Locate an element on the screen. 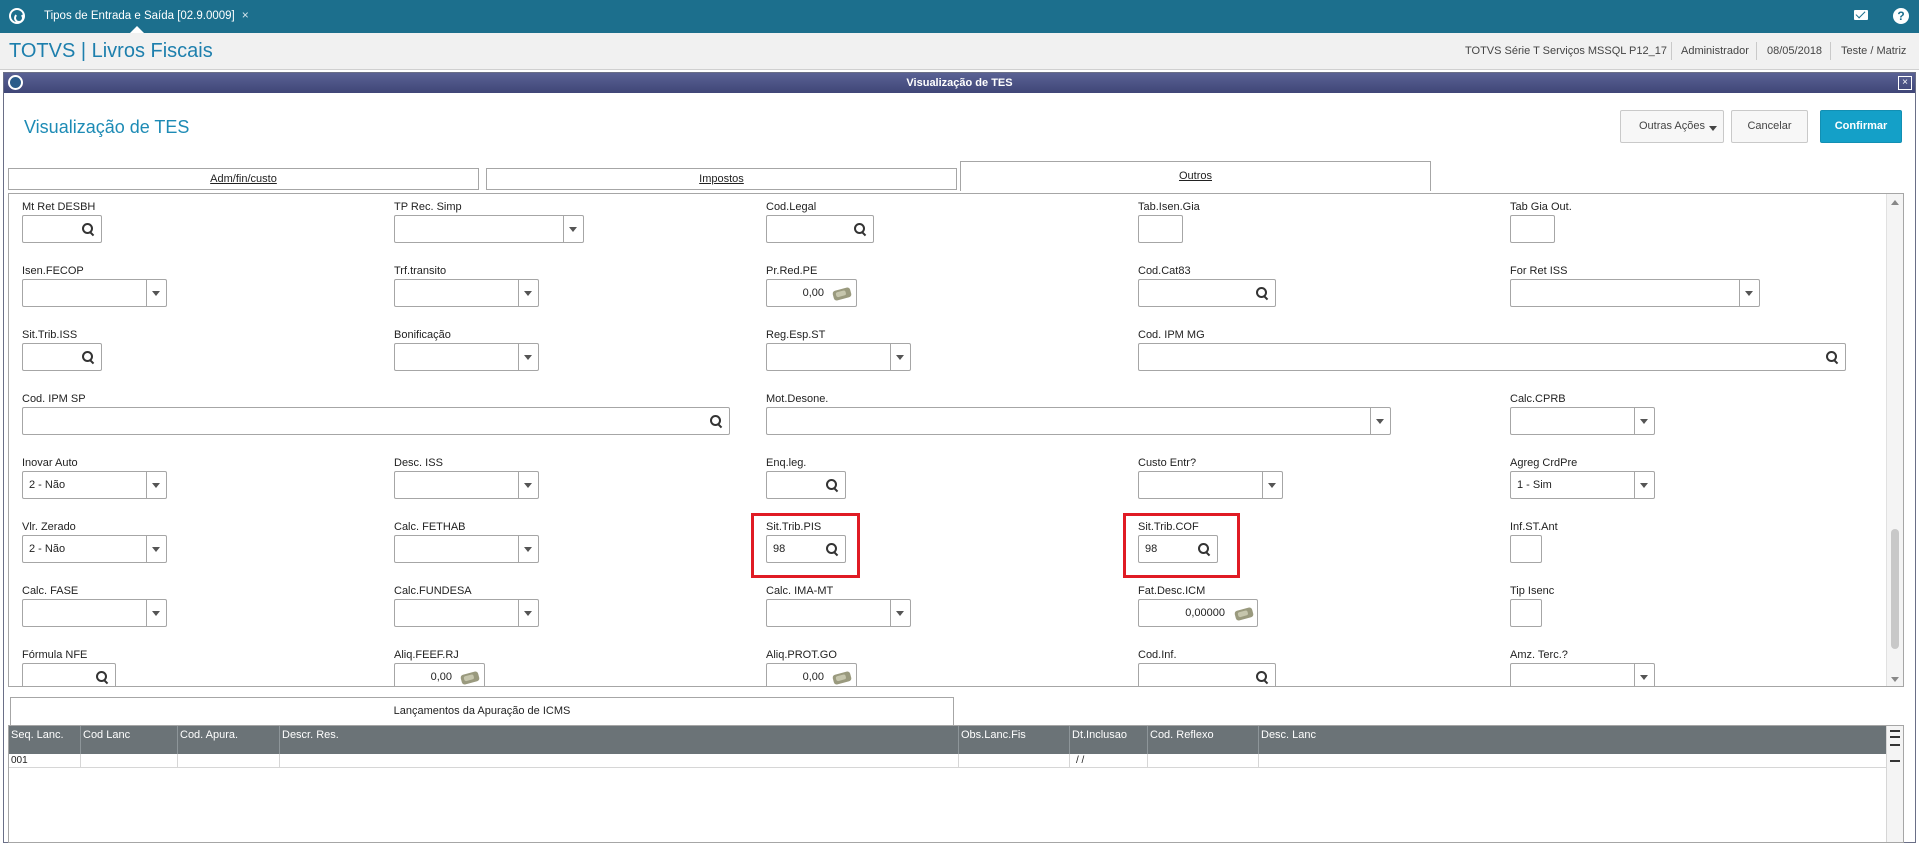  inf-st-ant-input is located at coordinates (1526, 549).